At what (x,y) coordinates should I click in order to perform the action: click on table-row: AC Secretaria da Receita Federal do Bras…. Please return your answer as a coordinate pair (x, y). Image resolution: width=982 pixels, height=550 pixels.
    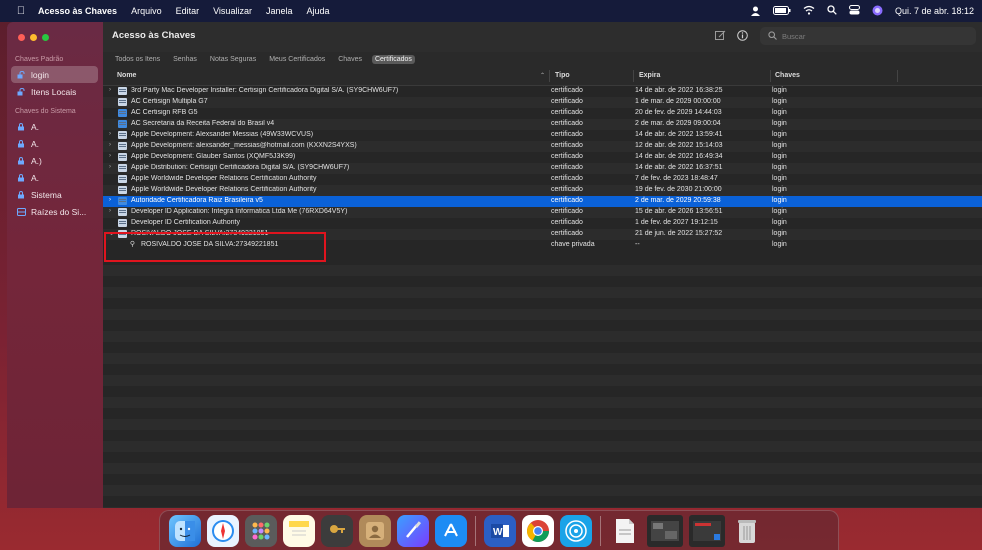
    Looking at the image, I should click on (542, 124).